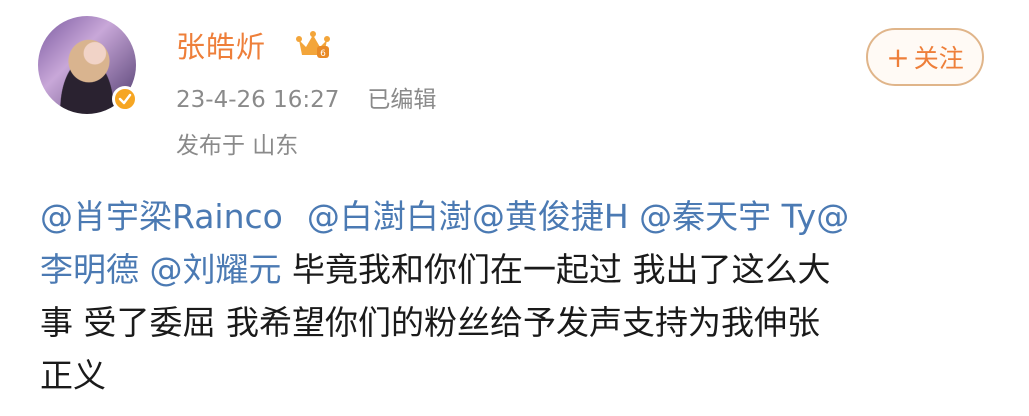 The height and width of the screenshot is (416, 1029). Describe the element at coordinates (313, 45) in the screenshot. I see `crown-icon: 6` at that location.